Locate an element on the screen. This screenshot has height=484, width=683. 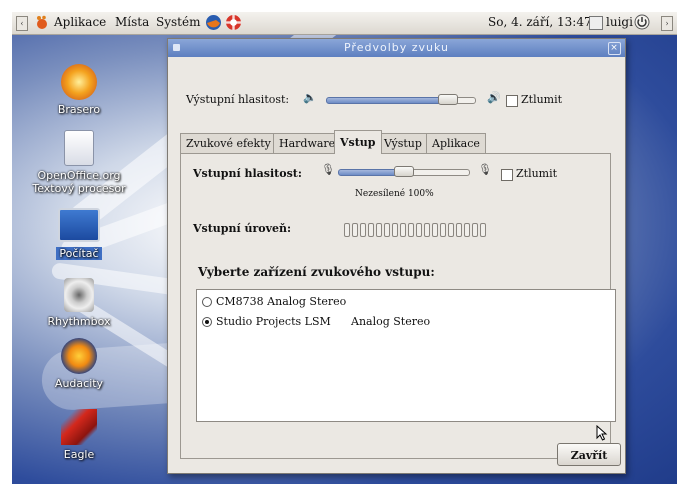
desktop-icon-openoffice-writer: OpenOffice.org Textový procesor is located at coordinates (79, 162).